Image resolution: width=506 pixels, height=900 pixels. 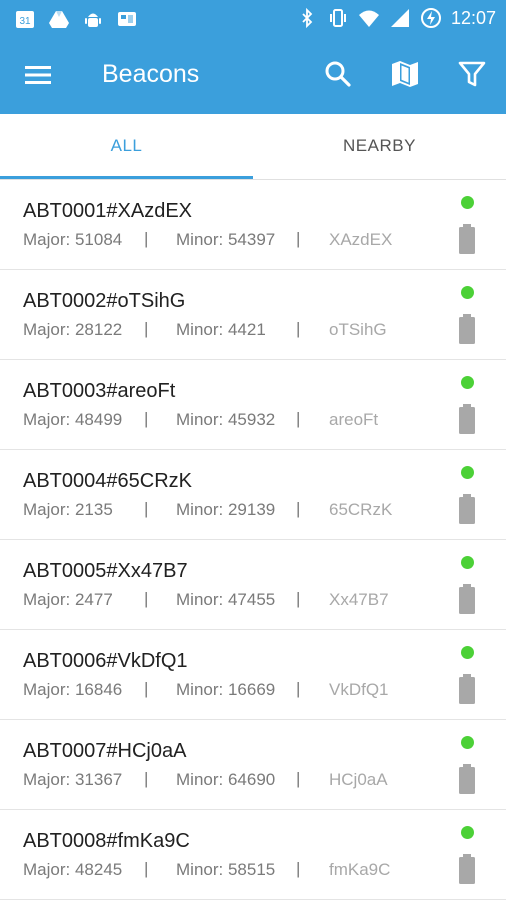 I want to click on drive-icon, so click(x=59, y=19).